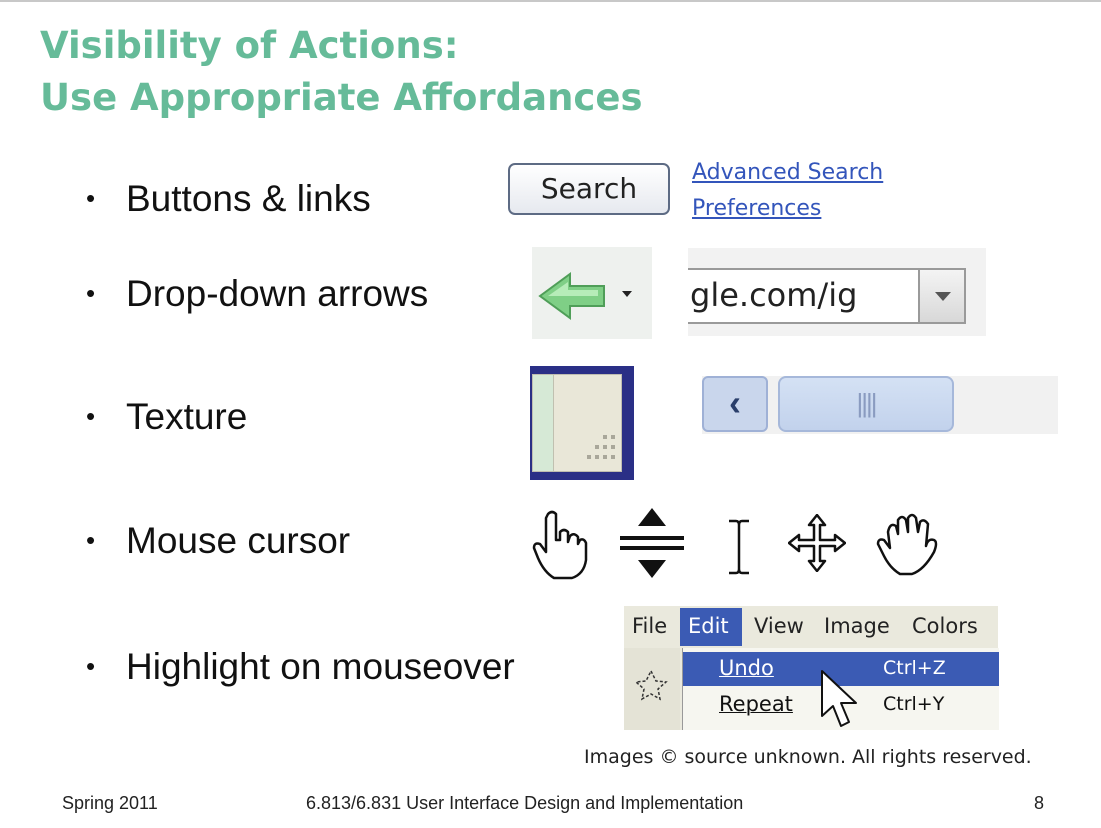  Describe the element at coordinates (277, 293) in the screenshot. I see `bullet-text: Drop-down arrows` at that location.